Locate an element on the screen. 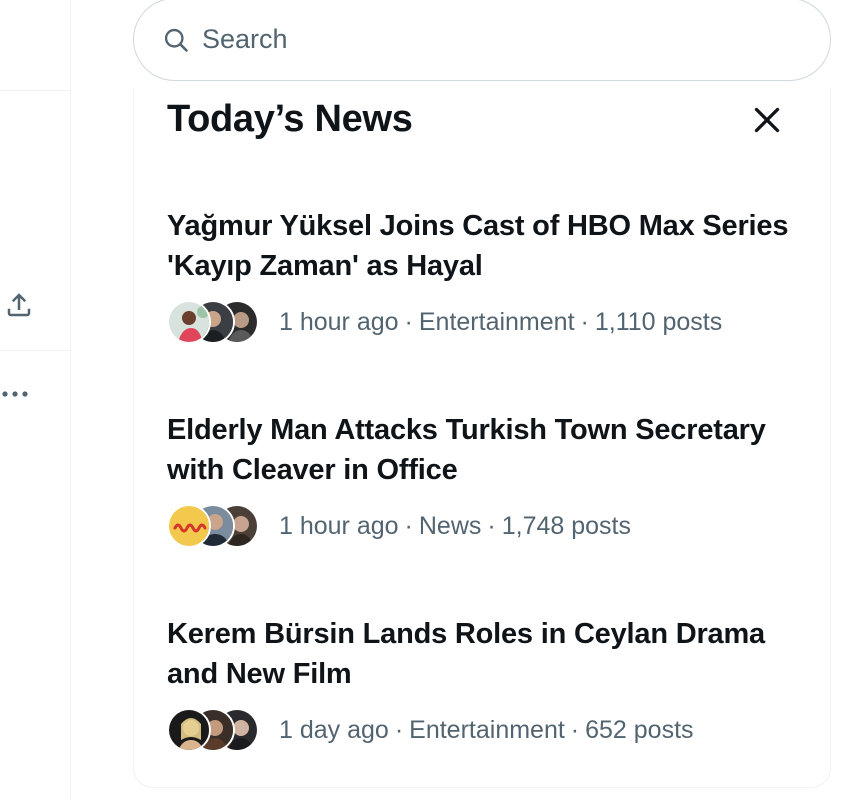 Image resolution: width=853 pixels, height=799 pixels. close-icon is located at coordinates (767, 120).